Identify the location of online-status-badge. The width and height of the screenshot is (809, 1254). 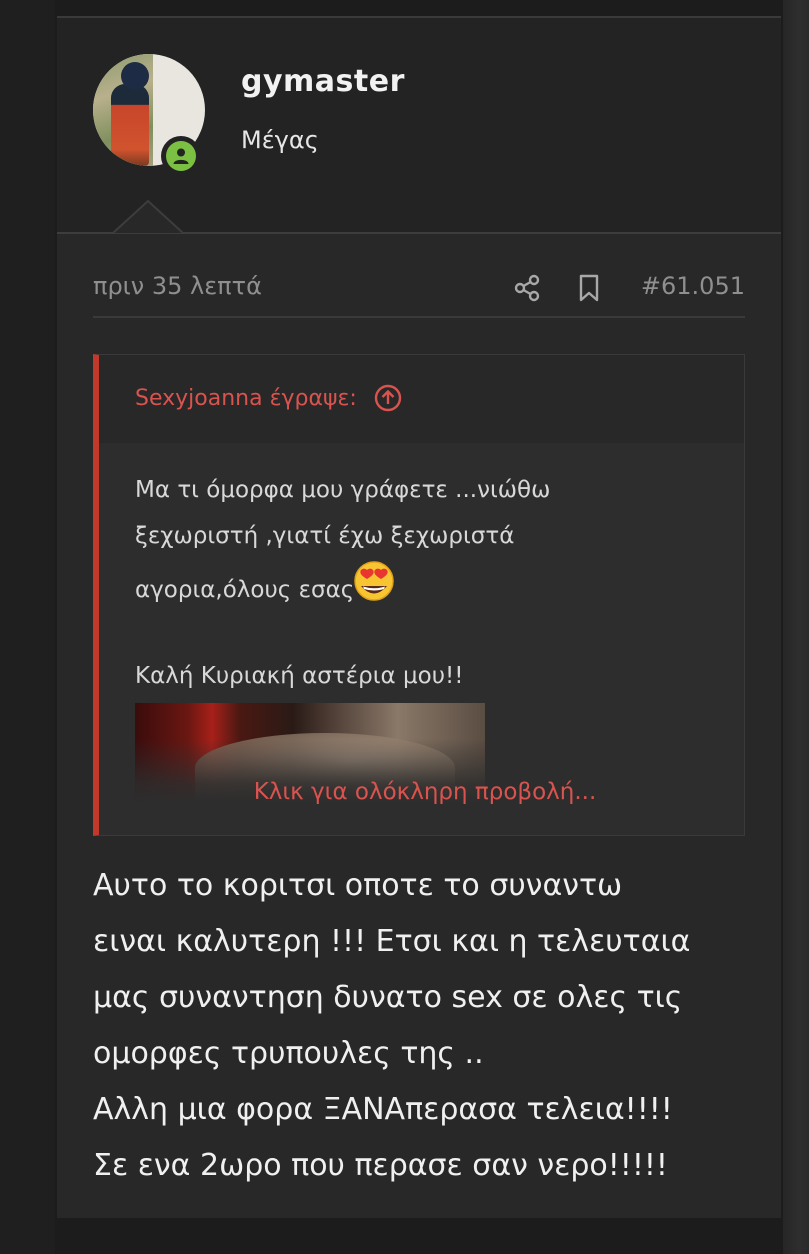
(181, 156).